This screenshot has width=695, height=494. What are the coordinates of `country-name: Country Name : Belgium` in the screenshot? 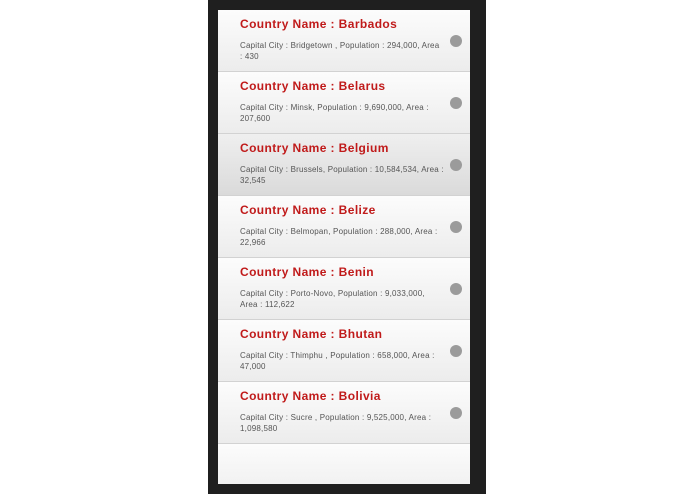 It's located at (314, 148).